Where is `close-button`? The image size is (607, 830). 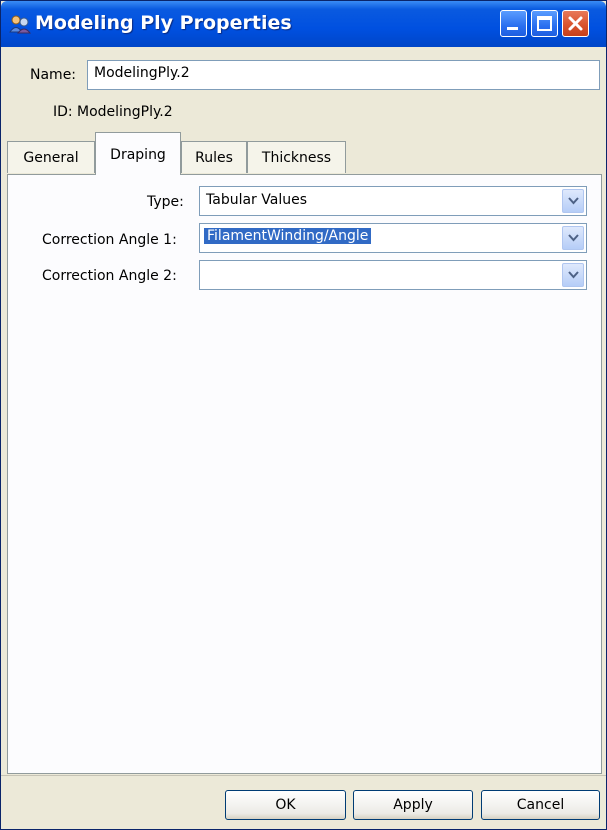
close-button is located at coordinates (575, 23).